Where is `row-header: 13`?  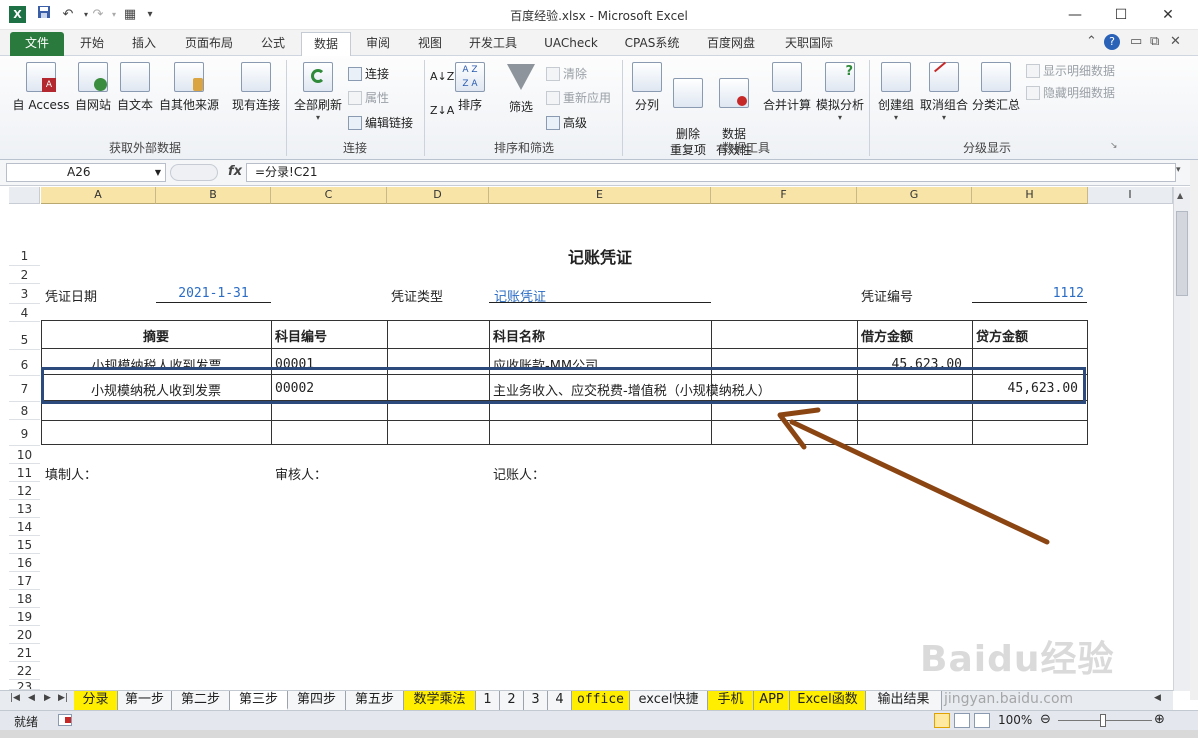 row-header: 13 is located at coordinates (24, 509).